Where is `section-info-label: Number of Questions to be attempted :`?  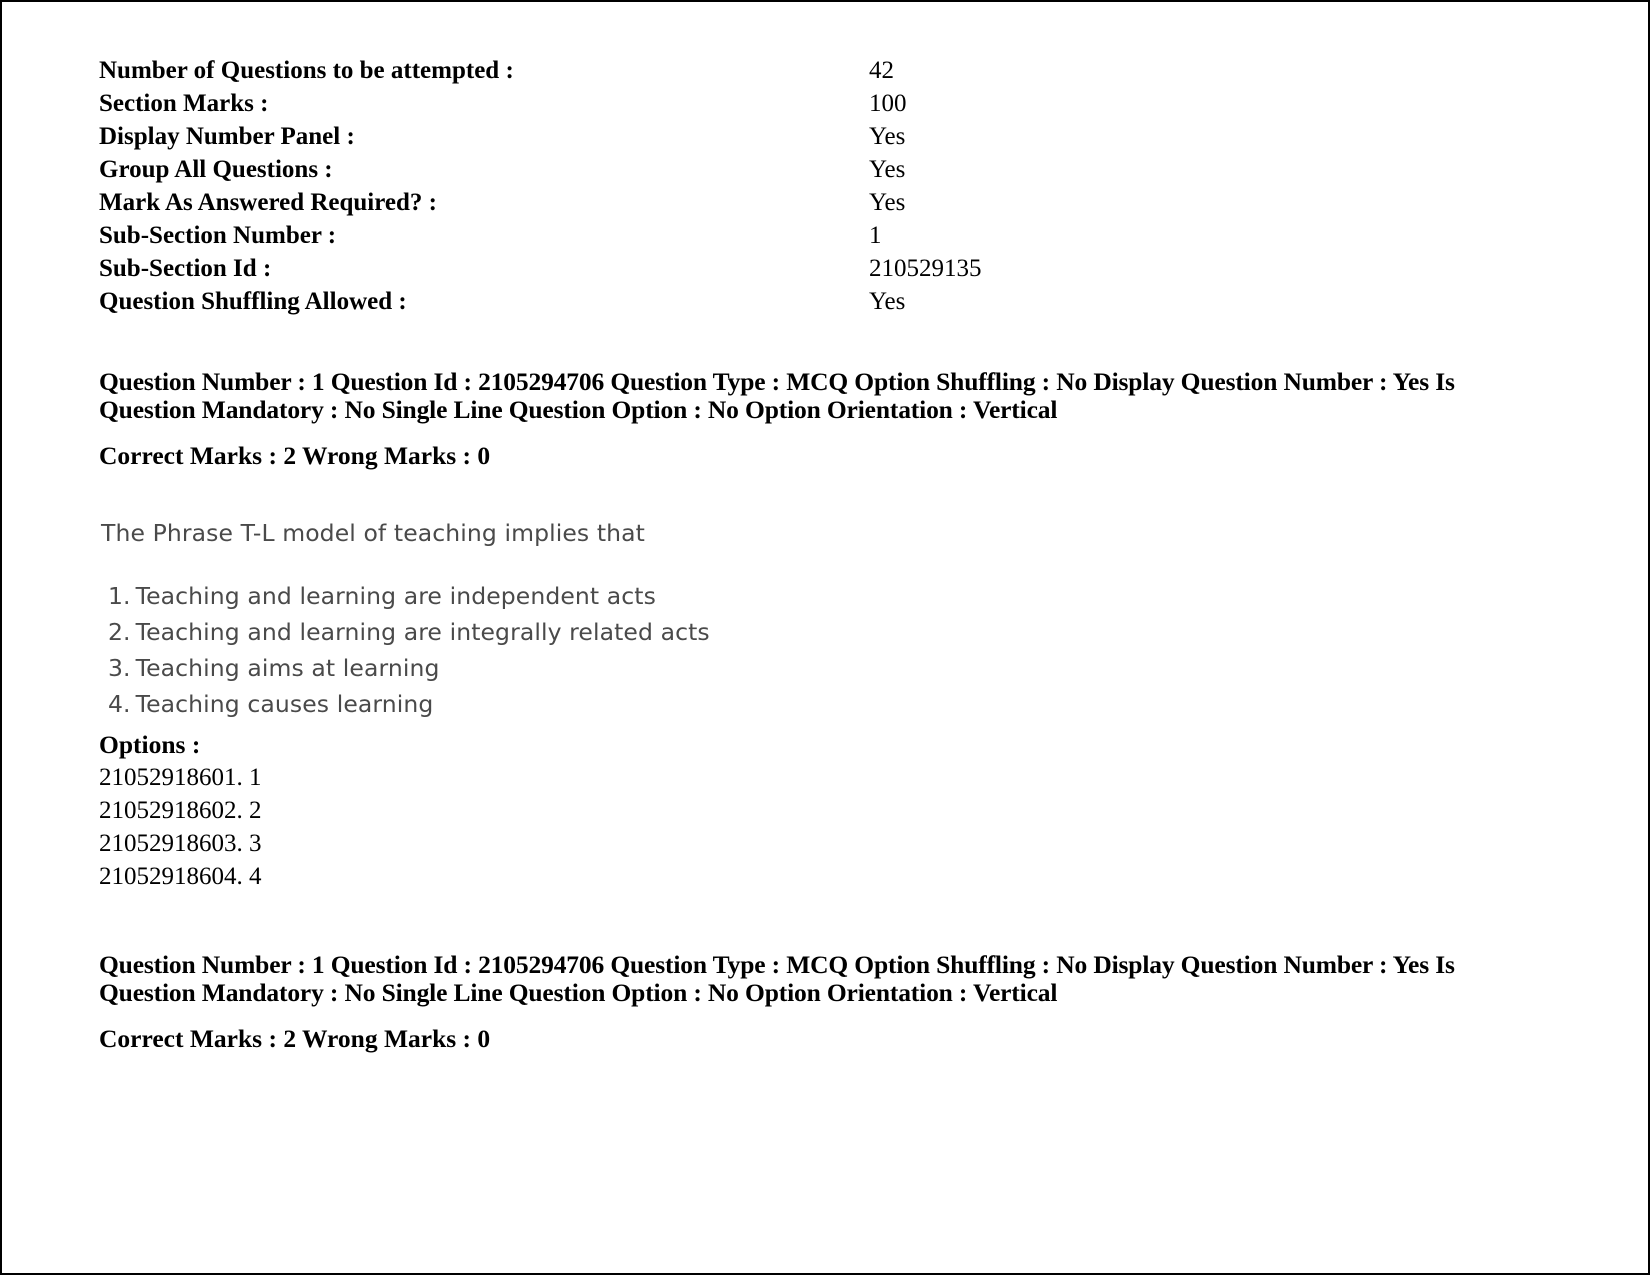
section-info-label: Number of Questions to be attempted : is located at coordinates (306, 70).